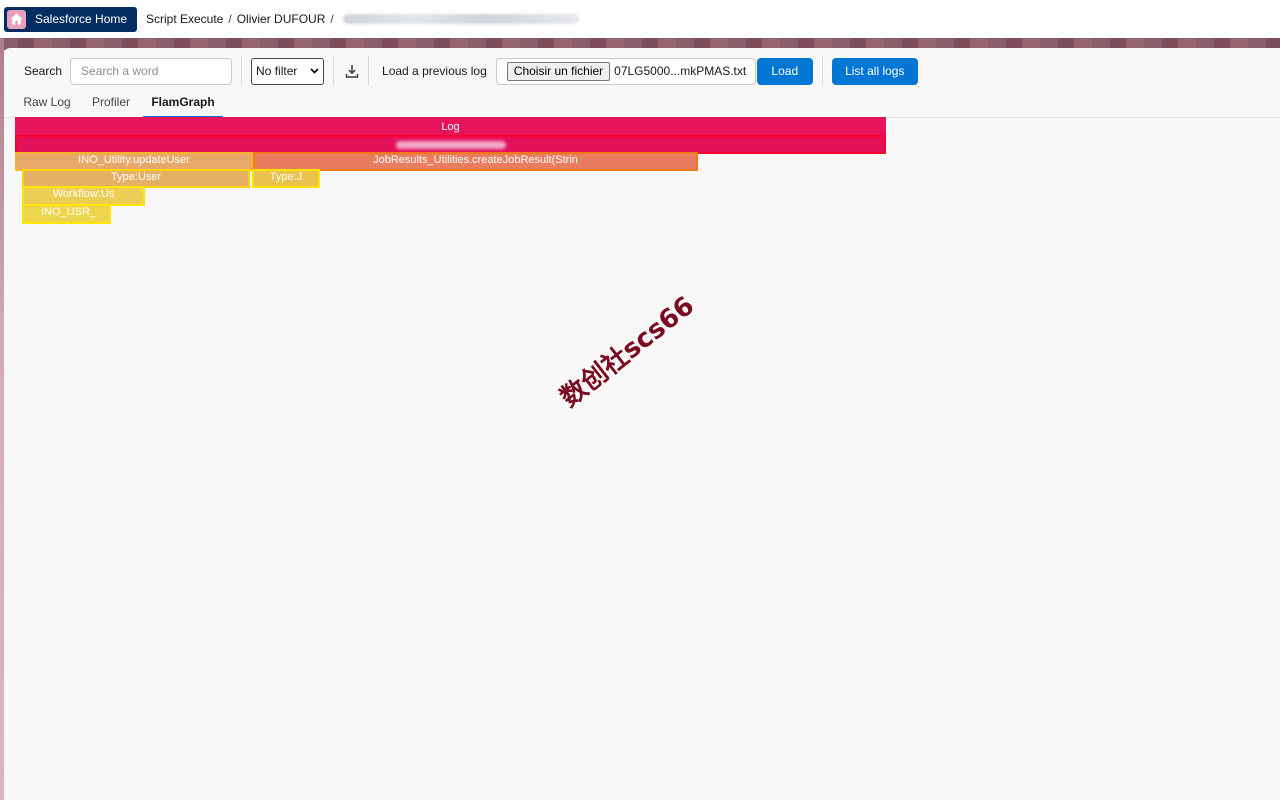 This screenshot has height=800, width=1280. Describe the element at coordinates (83, 196) in the screenshot. I see `flame-frame-workflow-us: Workflow:Us` at that location.